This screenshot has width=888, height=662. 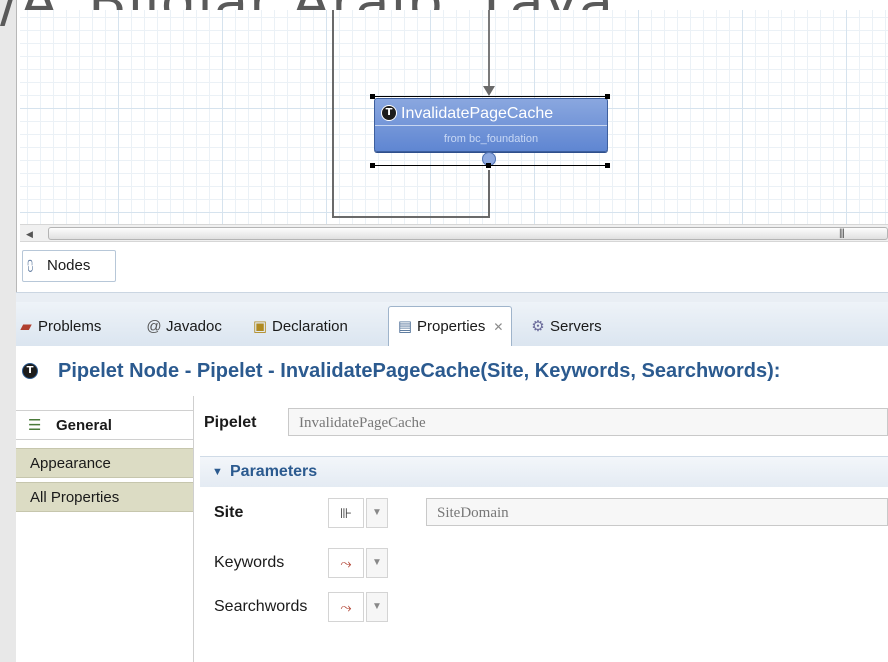 What do you see at coordinates (544, 471) in the screenshot?
I see `parameters-section: ▼ Parameters` at bounding box center [544, 471].